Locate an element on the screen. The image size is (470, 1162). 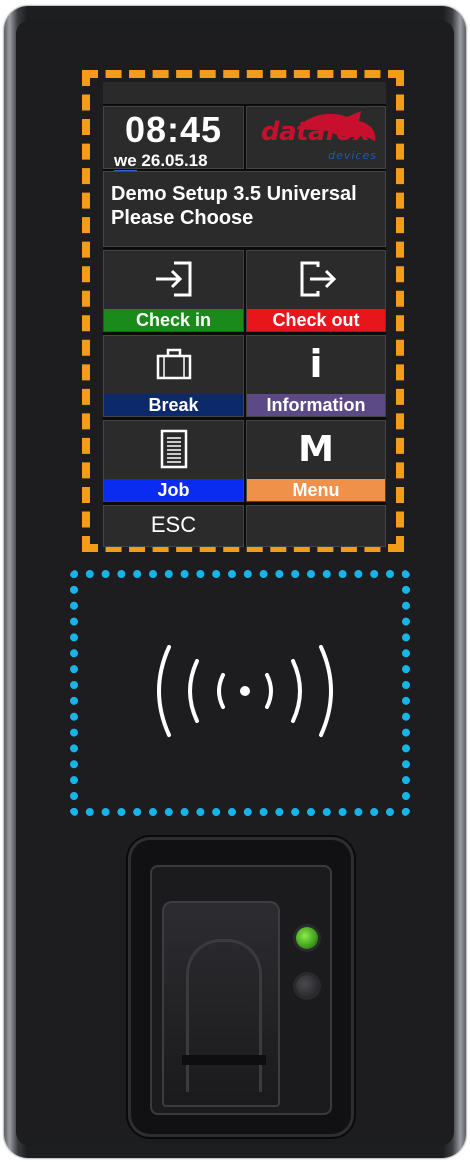
esc-label: ESC is located at coordinates (173, 524).